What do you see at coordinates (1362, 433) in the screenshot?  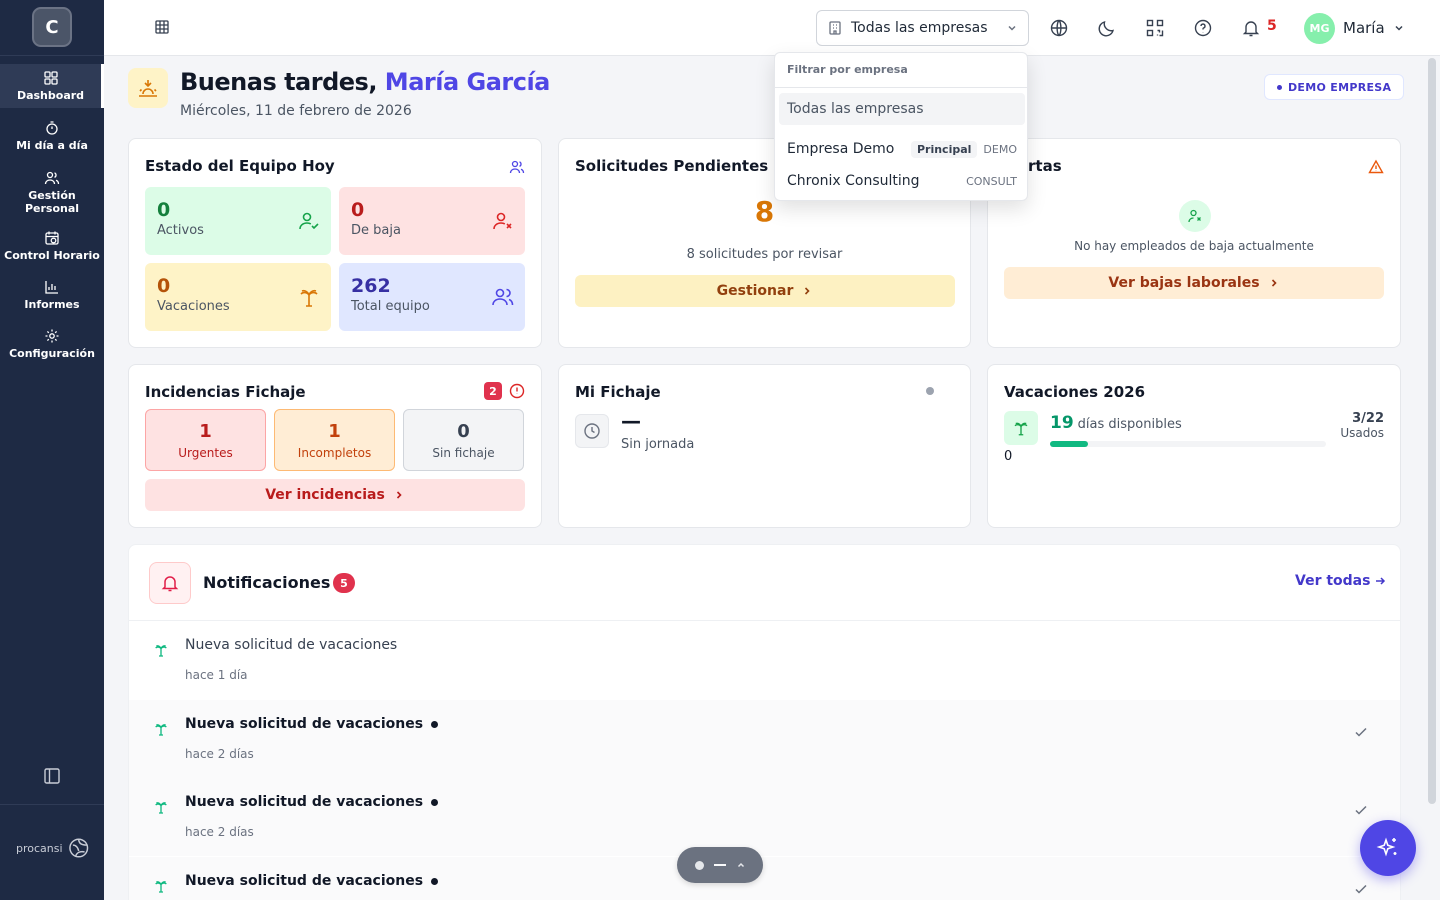 I see `vacation-used-label: Usados` at bounding box center [1362, 433].